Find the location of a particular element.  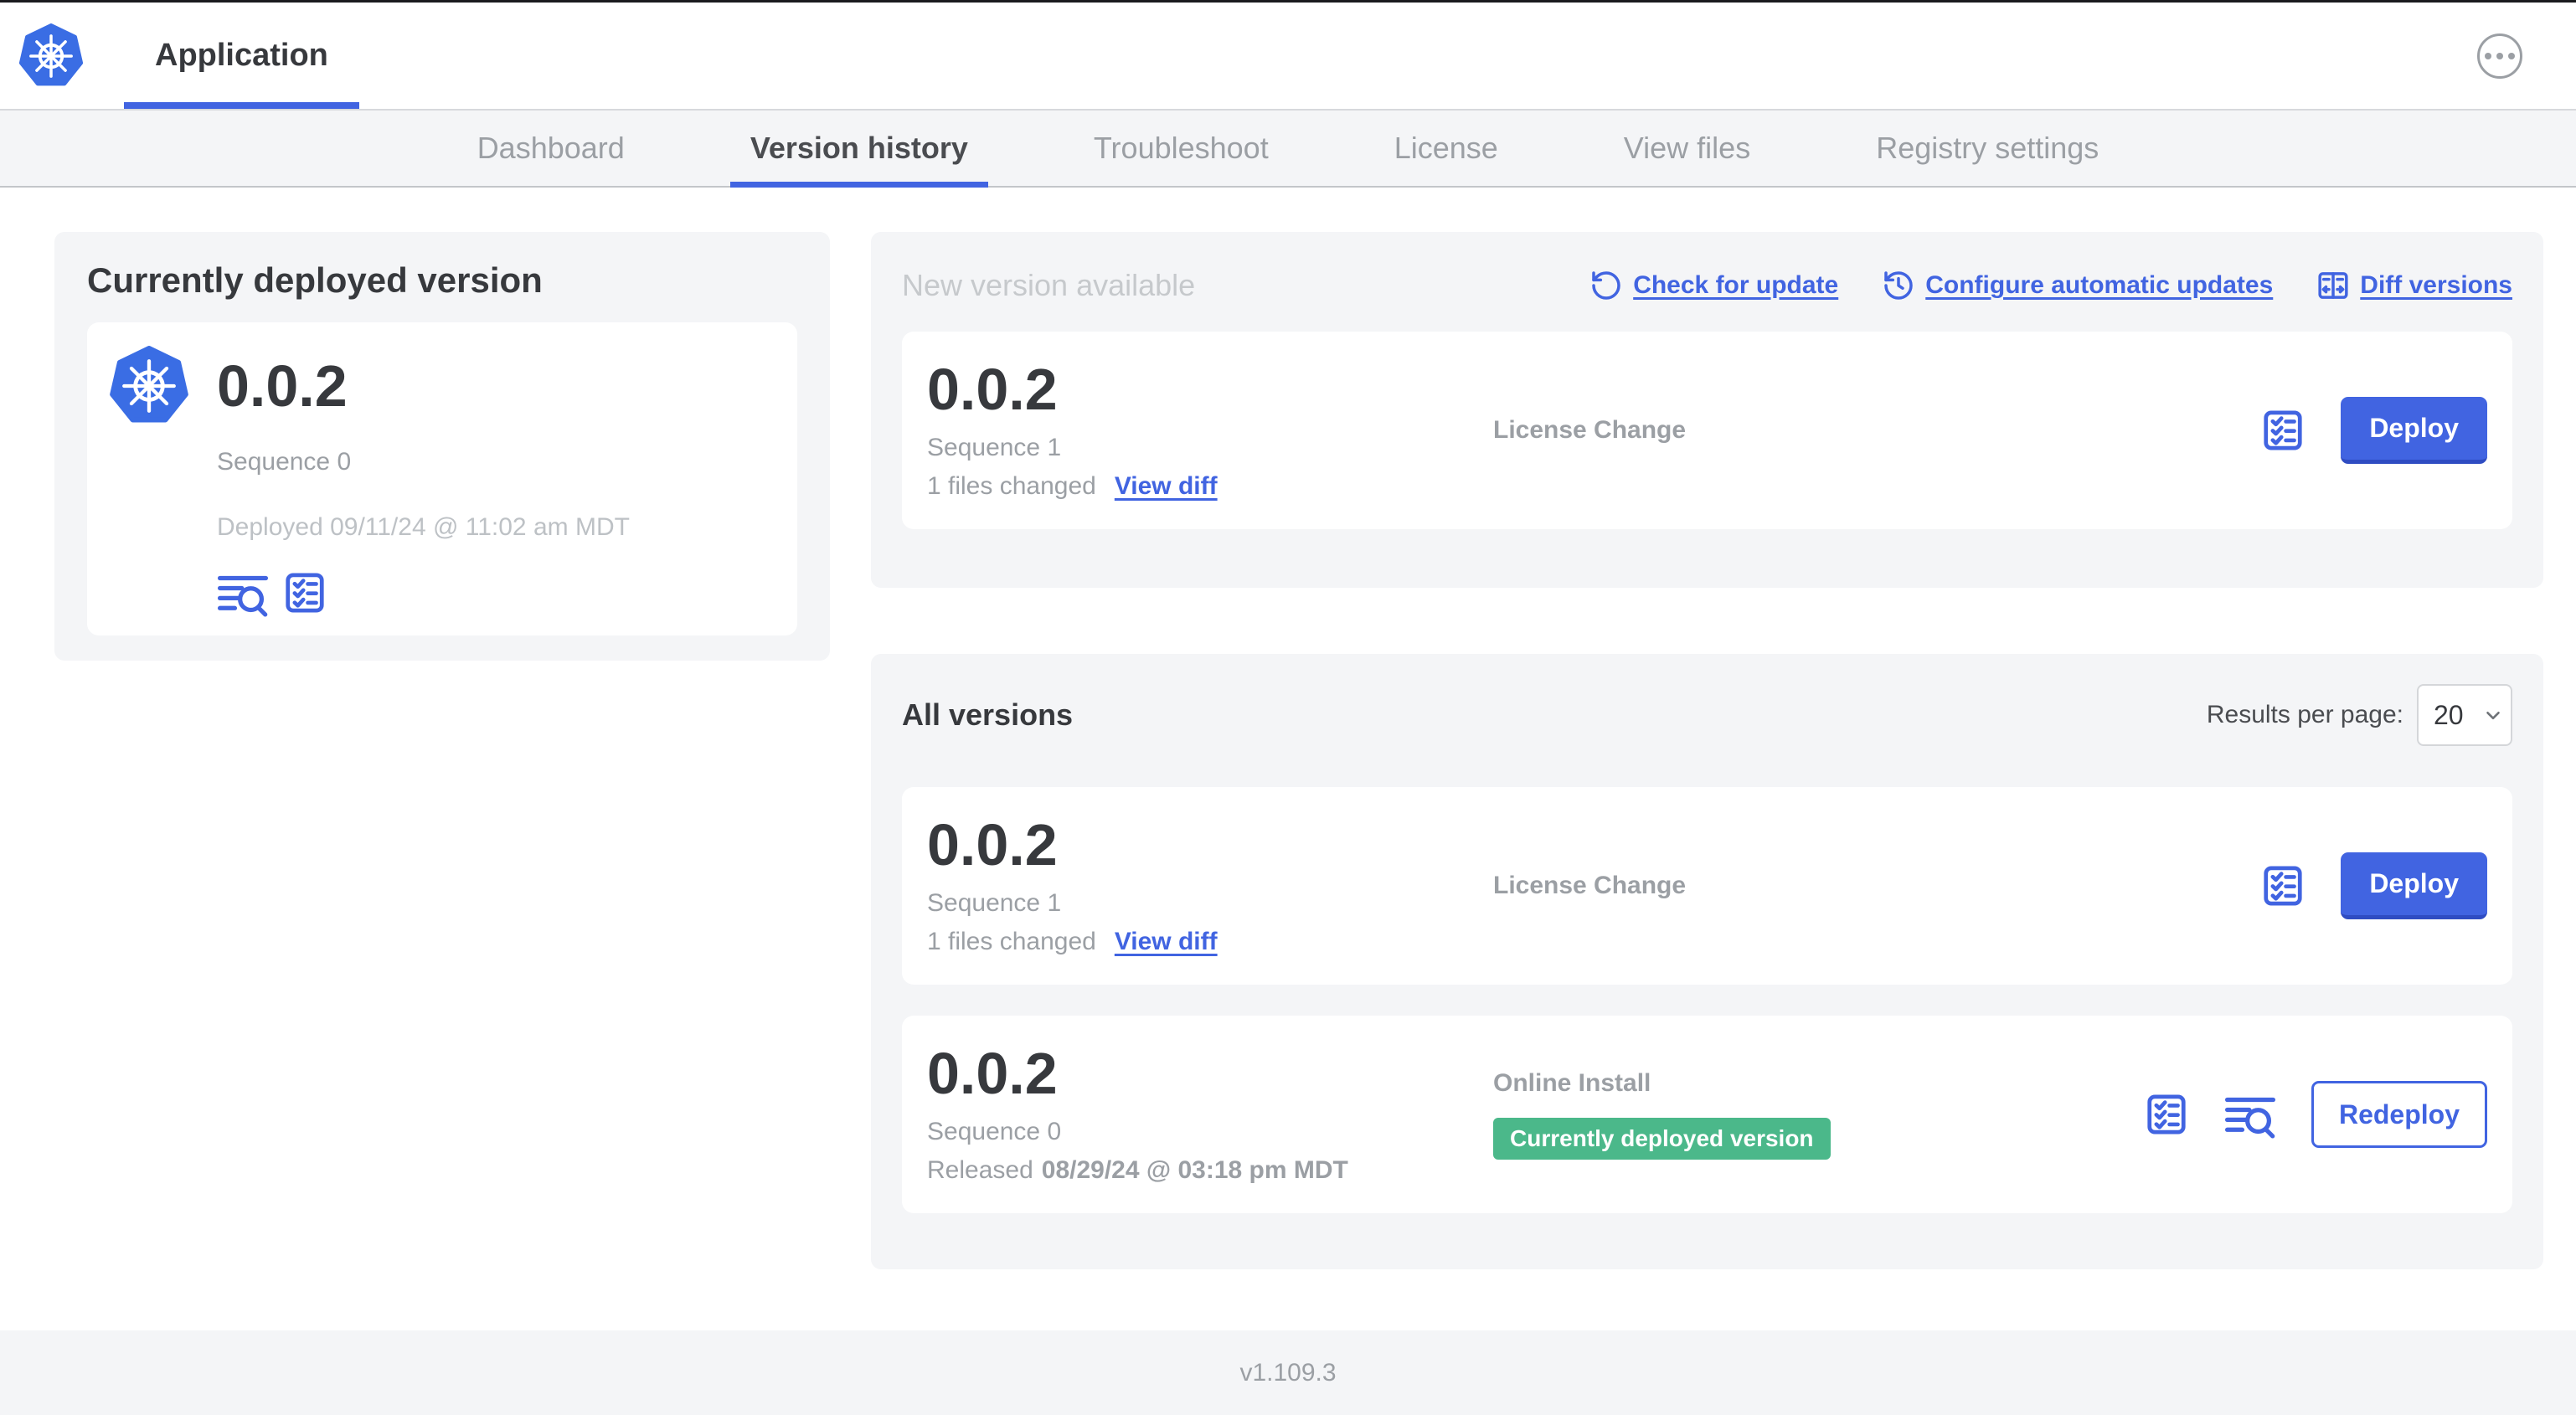

currently-deployed-title: Currently deployed version is located at coordinates (315, 280).